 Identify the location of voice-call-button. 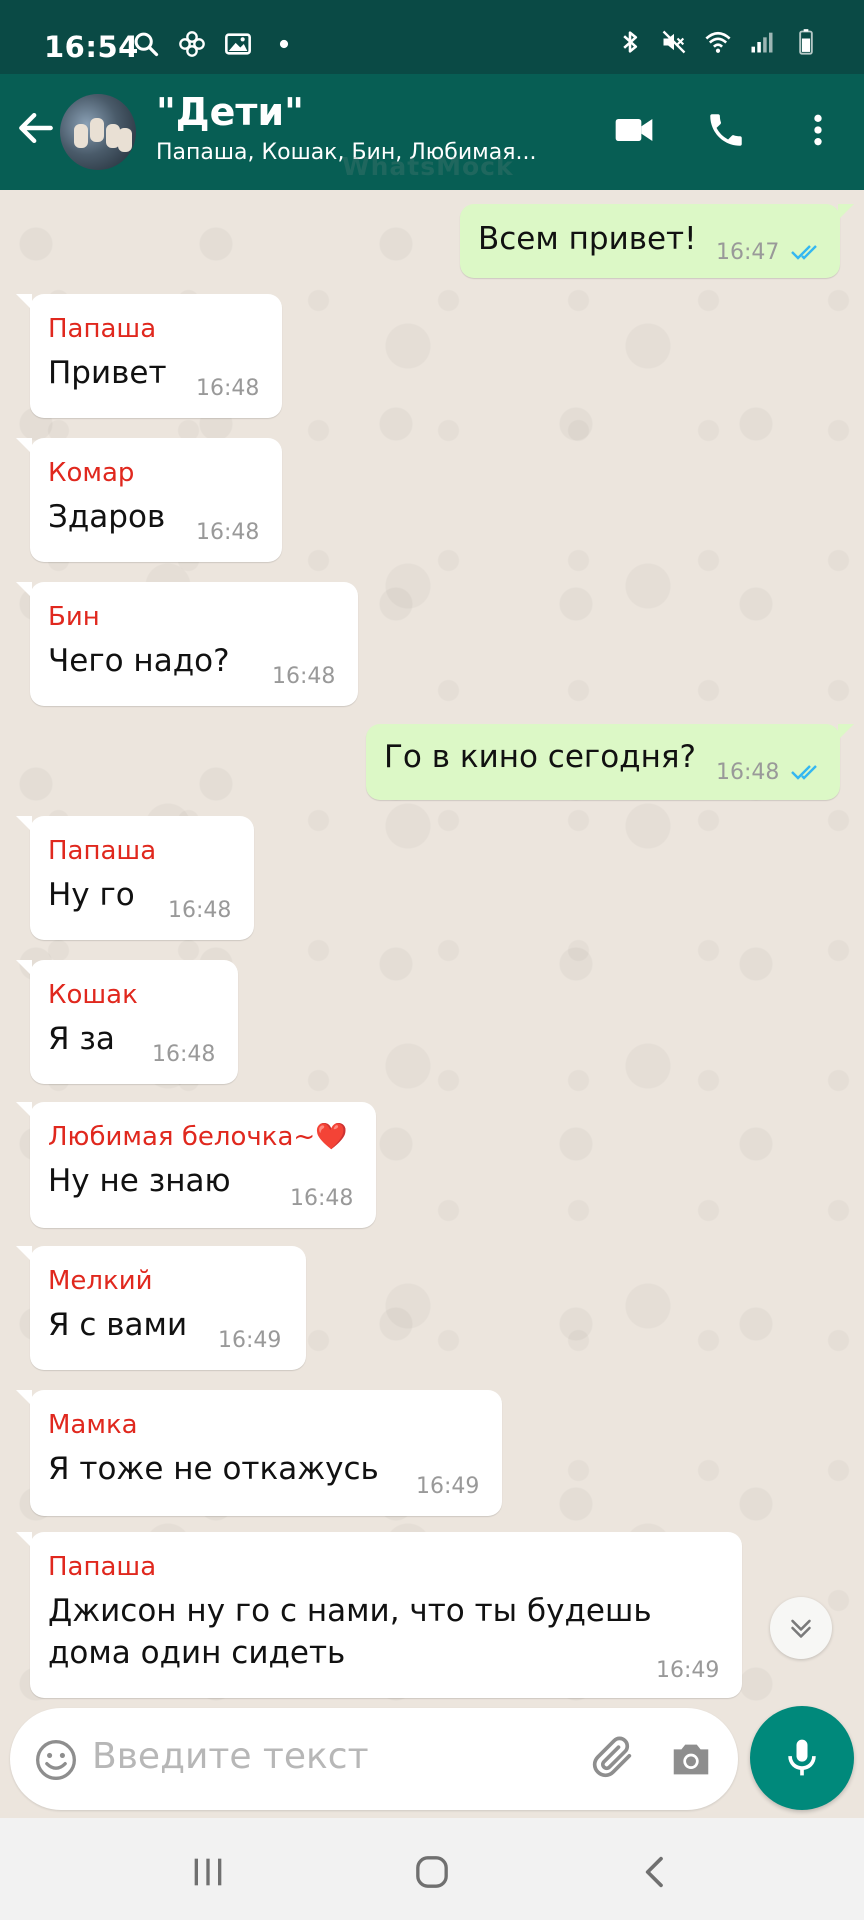
(726, 130).